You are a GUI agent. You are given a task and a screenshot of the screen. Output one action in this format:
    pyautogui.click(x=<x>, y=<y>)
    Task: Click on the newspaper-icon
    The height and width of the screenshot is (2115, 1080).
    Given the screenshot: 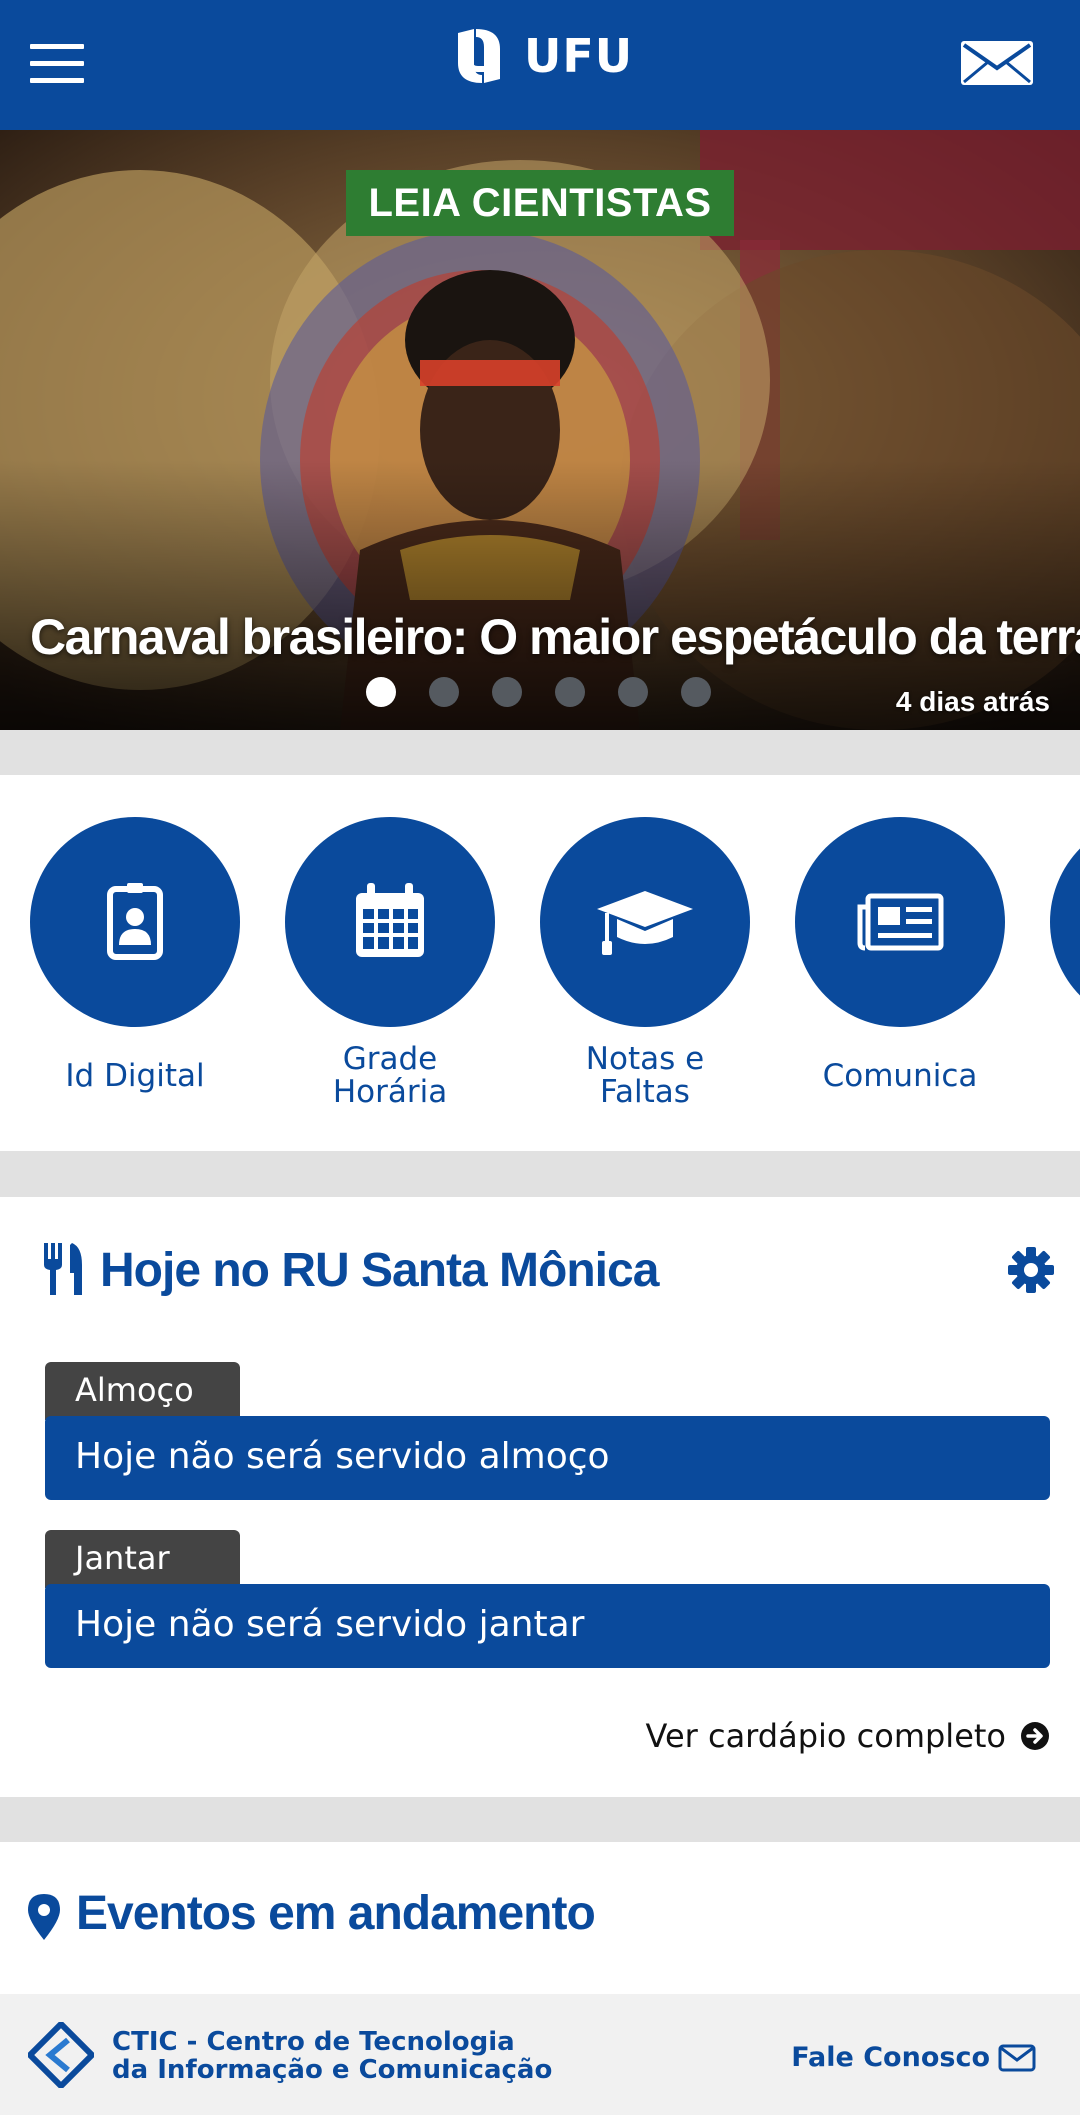 What is the action you would take?
    pyautogui.click(x=900, y=922)
    